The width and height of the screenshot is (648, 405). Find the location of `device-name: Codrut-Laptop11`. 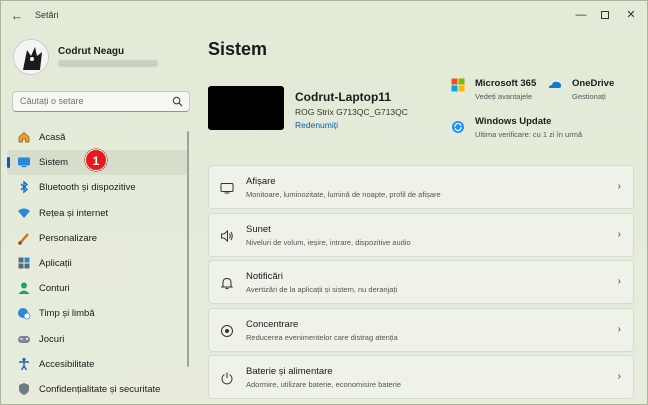

device-name: Codrut-Laptop11 is located at coordinates (343, 97).